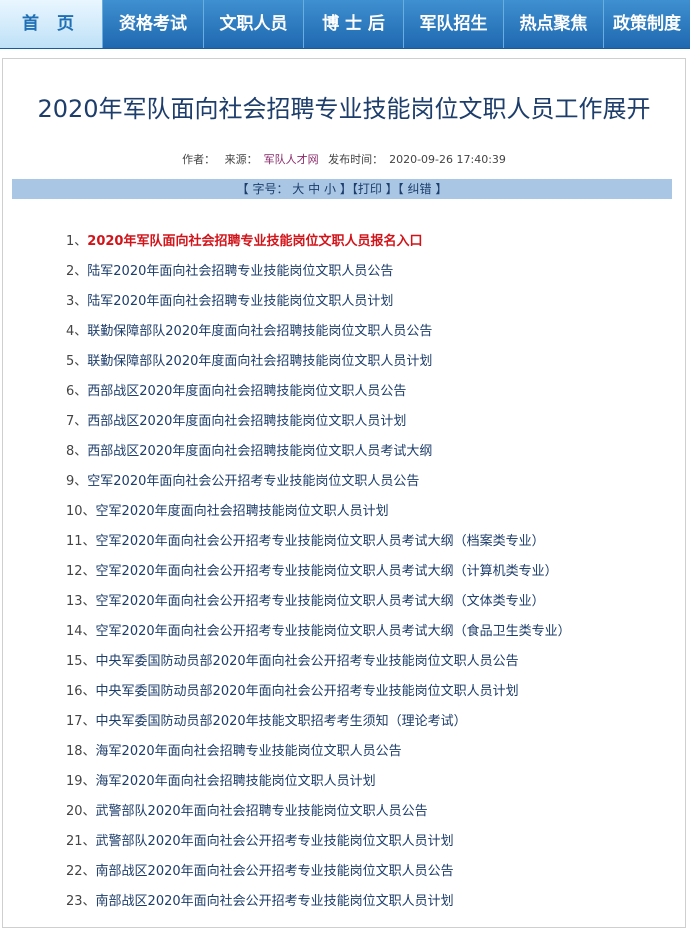 The height and width of the screenshot is (928, 690). Describe the element at coordinates (81, 691) in the screenshot. I see `list-item-number: 16、` at that location.